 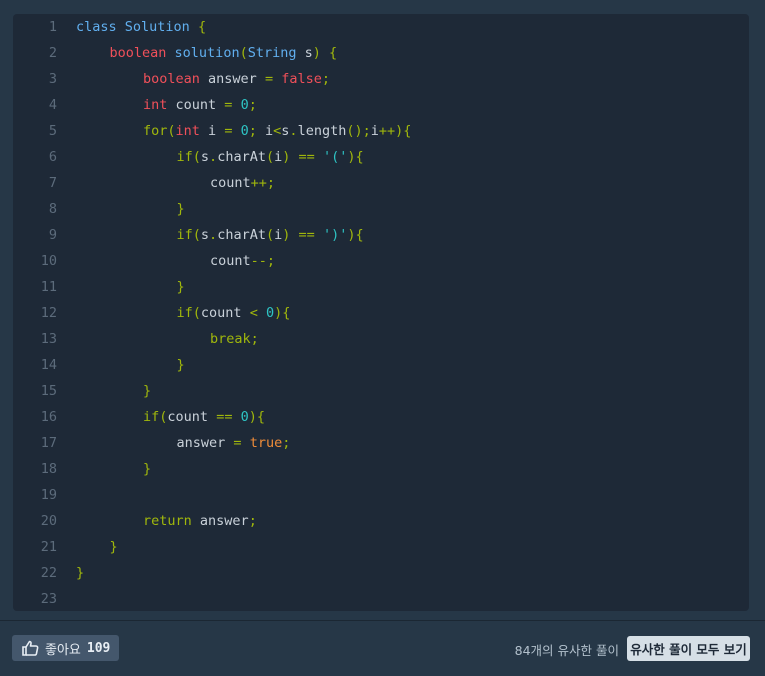 What do you see at coordinates (242, 183) in the screenshot?
I see `code-text: count++;` at bounding box center [242, 183].